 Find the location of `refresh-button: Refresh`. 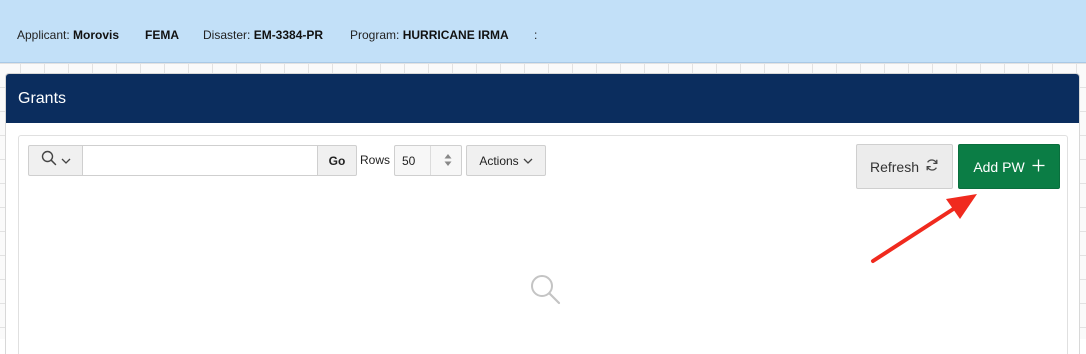

refresh-button: Refresh is located at coordinates (904, 166).